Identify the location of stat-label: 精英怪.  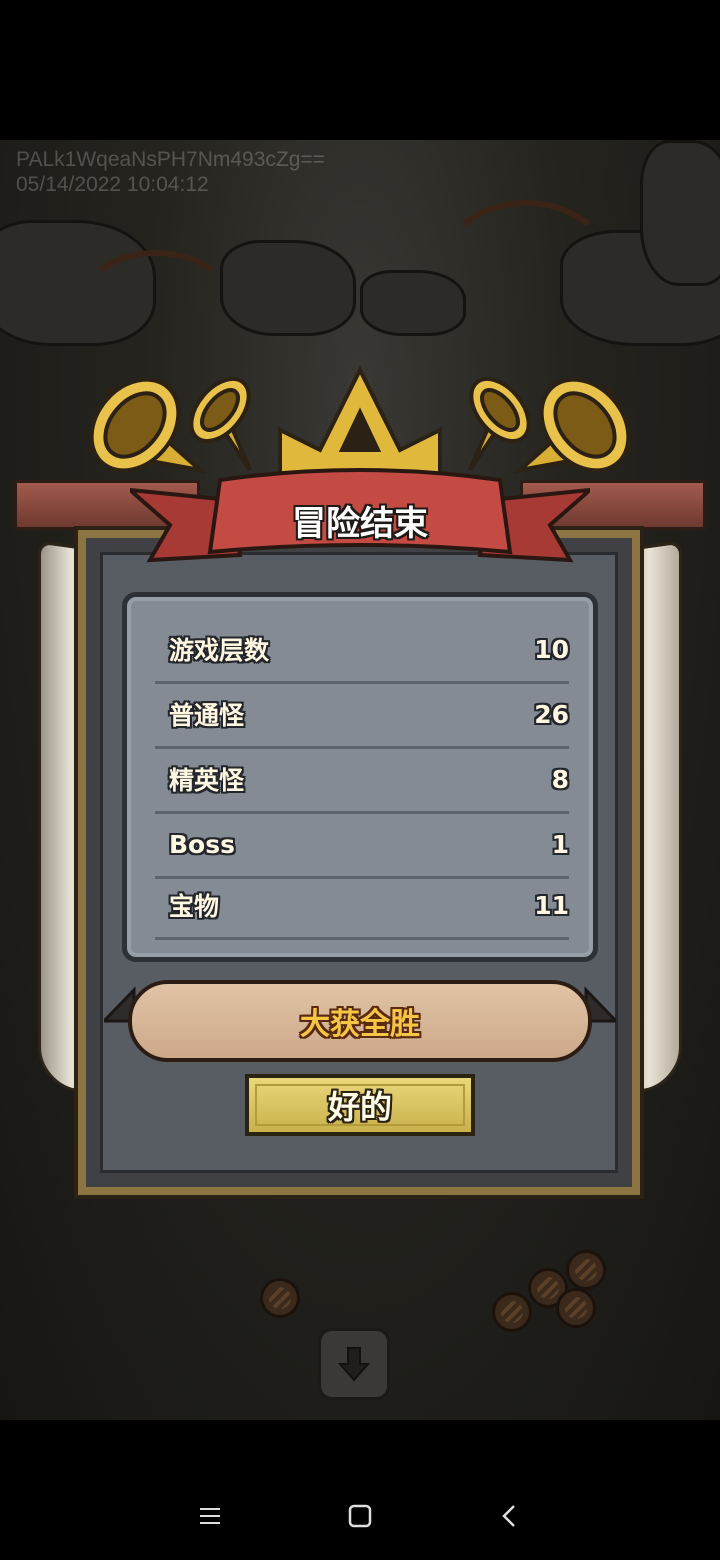
(207, 780).